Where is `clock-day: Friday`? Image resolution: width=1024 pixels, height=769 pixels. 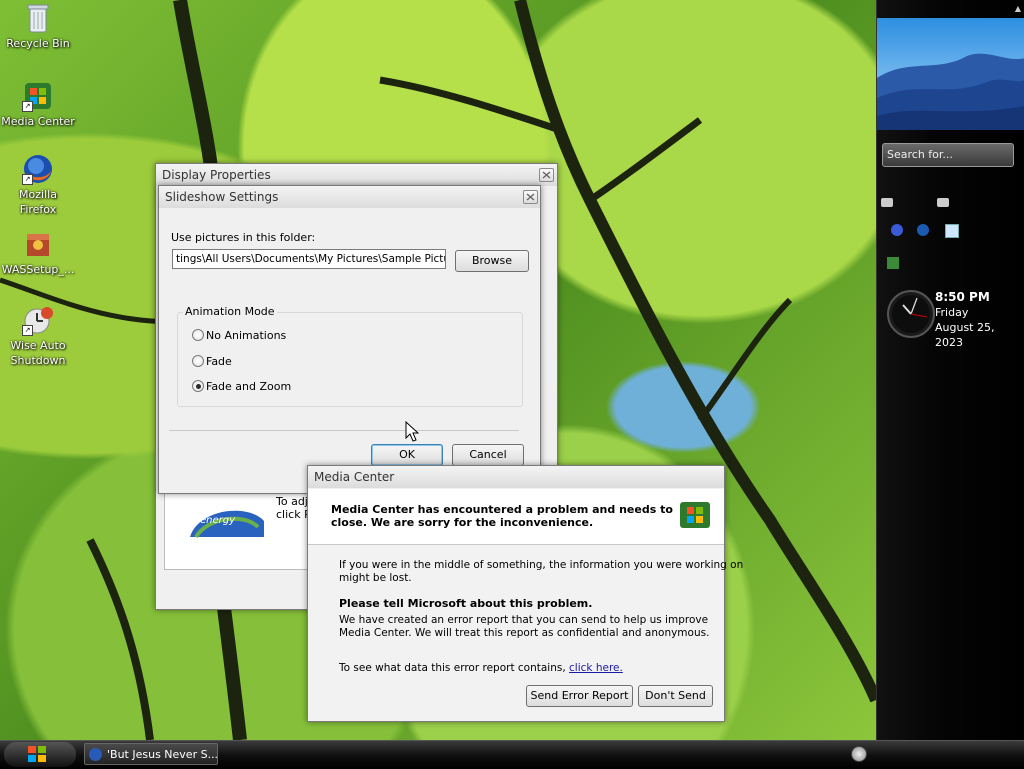
clock-day: Friday is located at coordinates (952, 312).